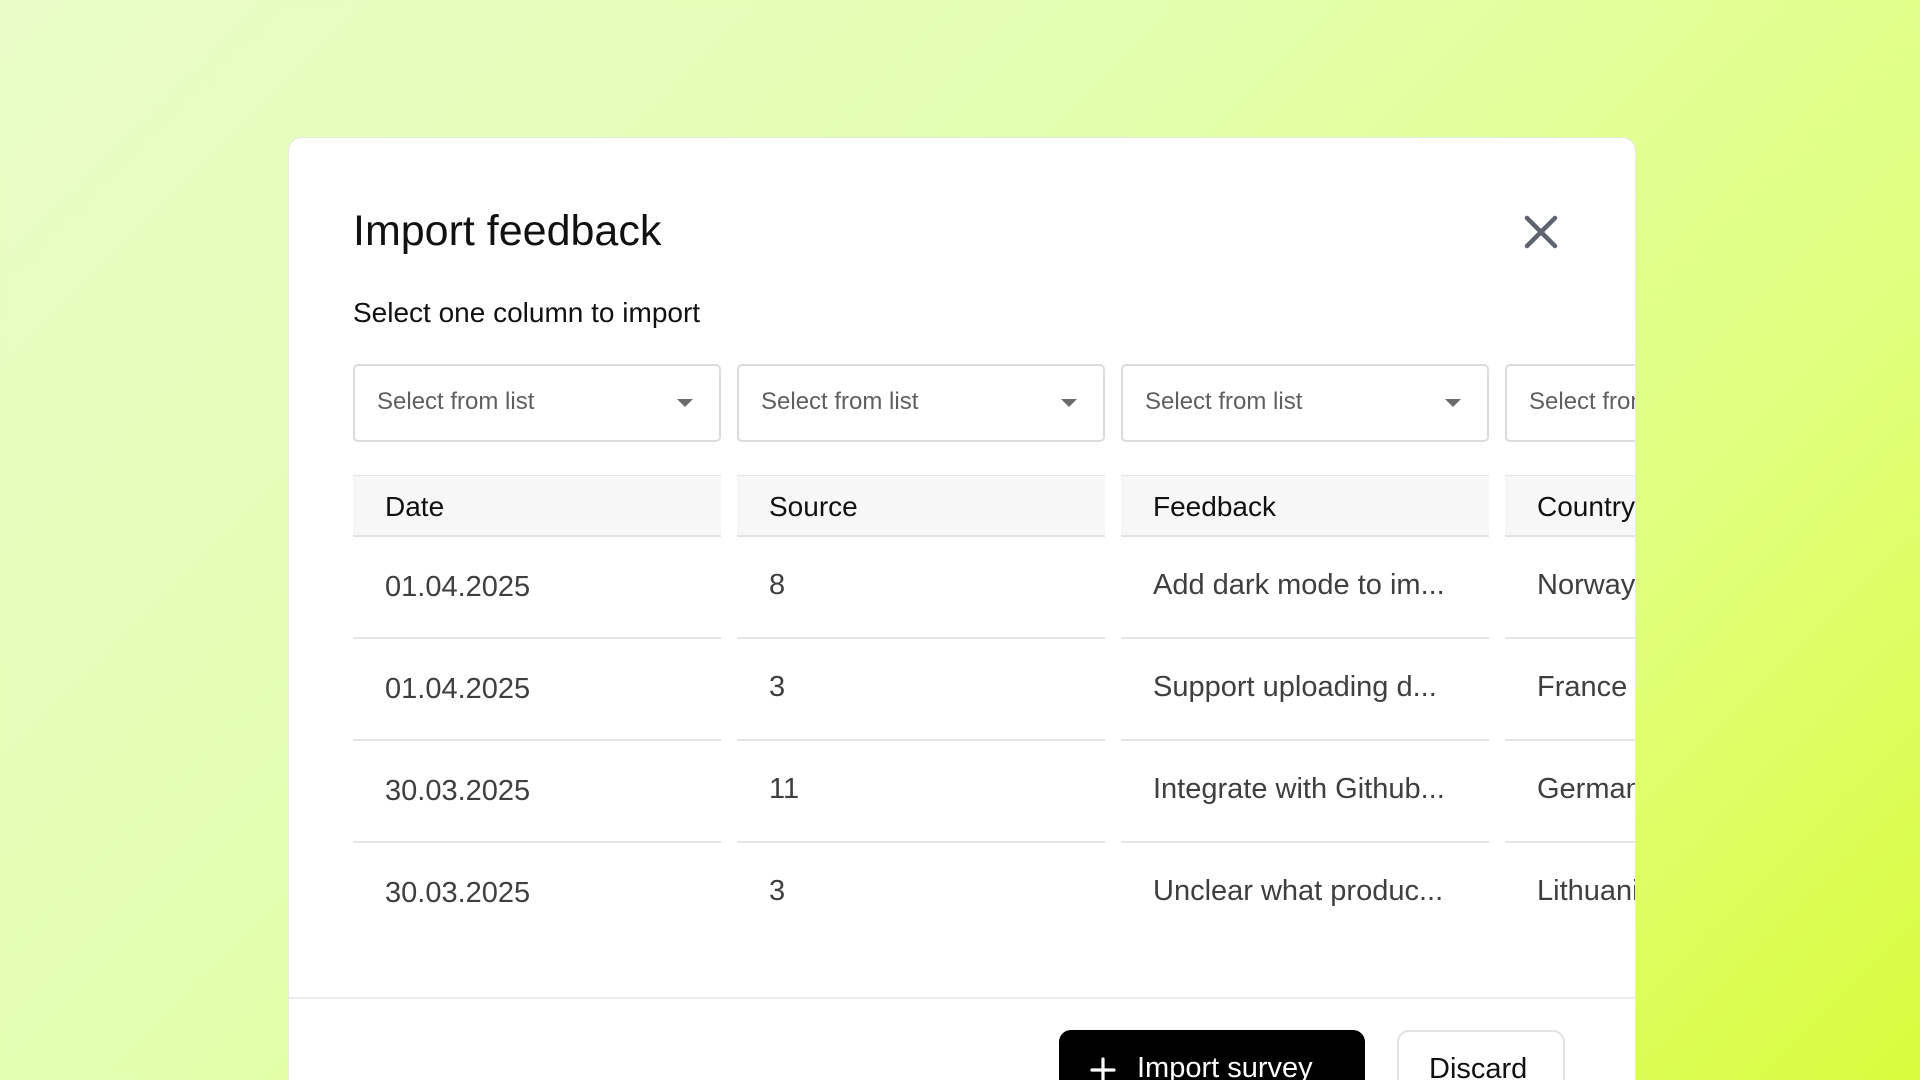 This screenshot has height=1080, width=1920. Describe the element at coordinates (1586, 585) in the screenshot. I see `cell-text: Norway` at that location.